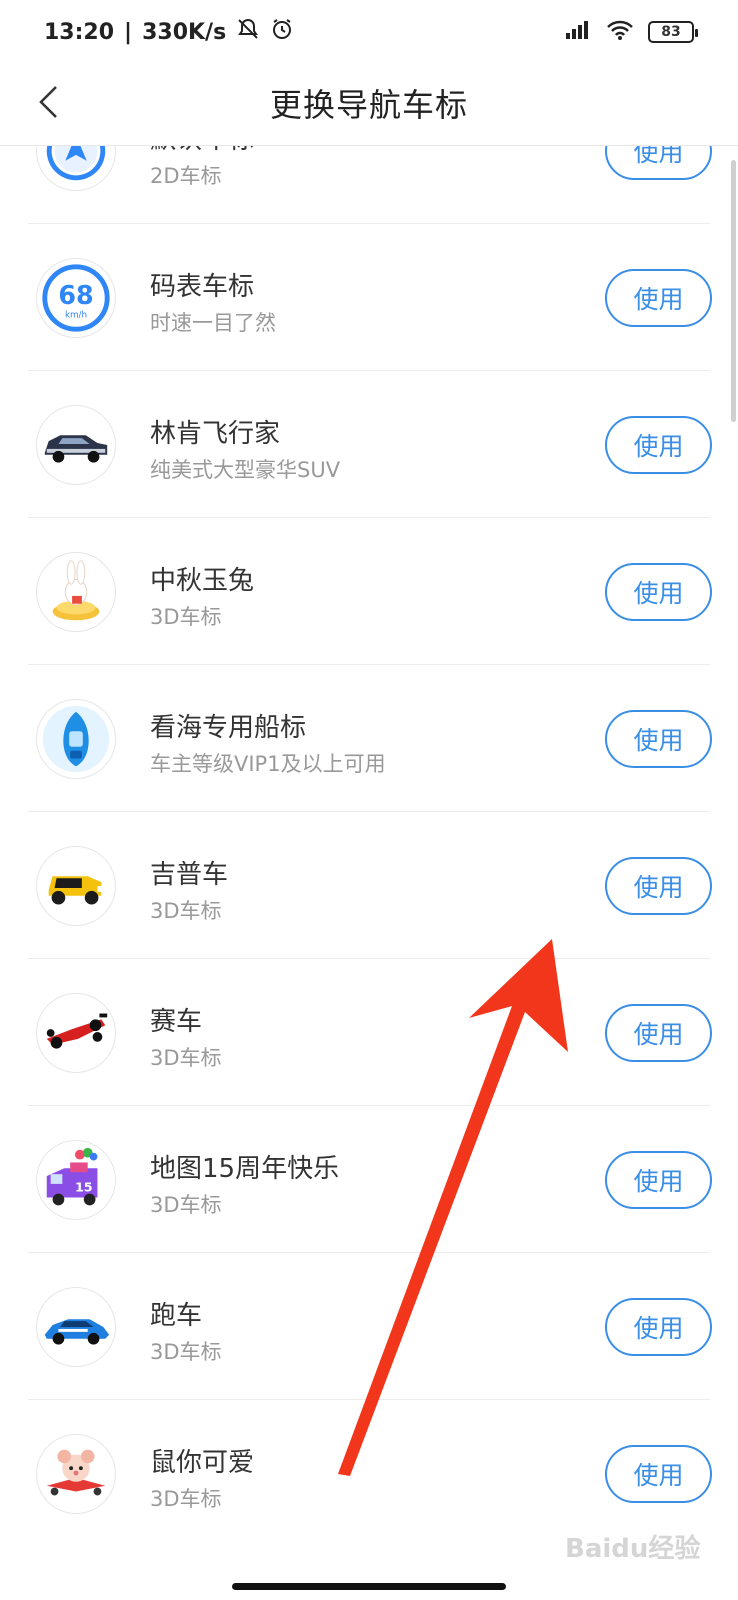  What do you see at coordinates (369, 1326) in the screenshot?
I see `list-item: 跑车 3D车标 使用` at bounding box center [369, 1326].